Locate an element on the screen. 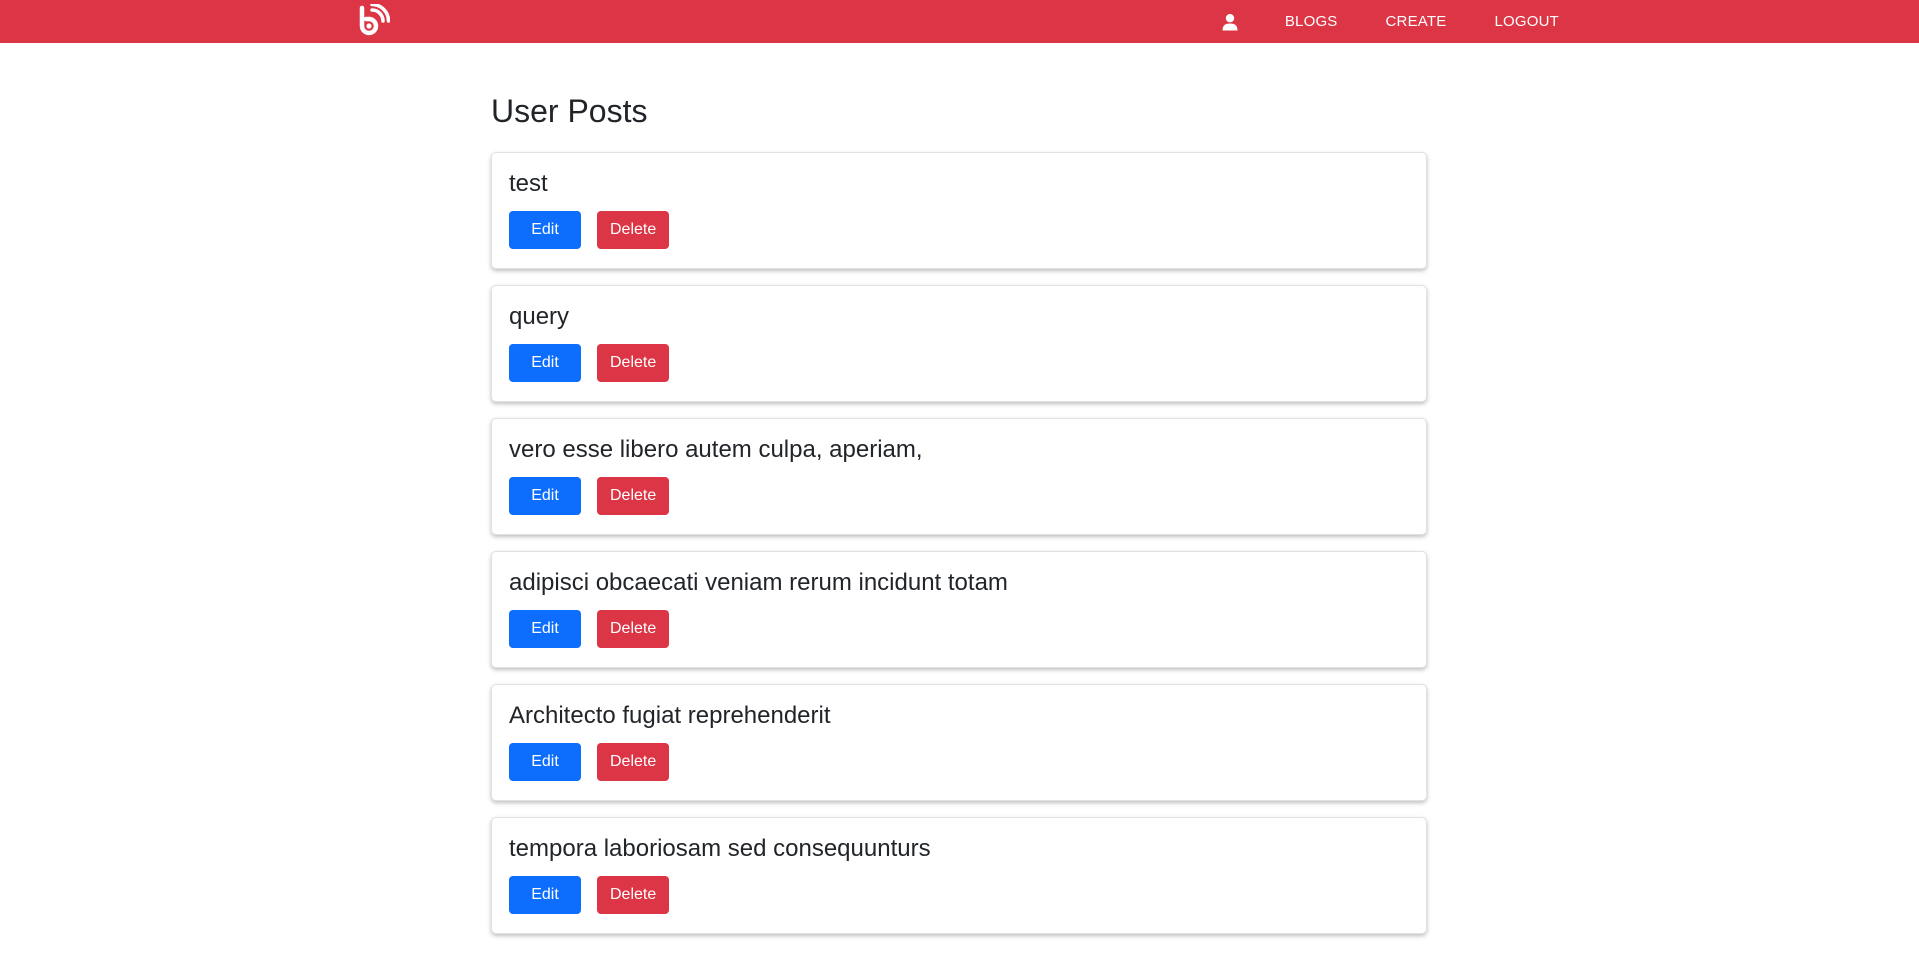 This screenshot has height=964, width=1919. top-navbar: BLOGS CREATE LOGOUT is located at coordinates (959, 21).